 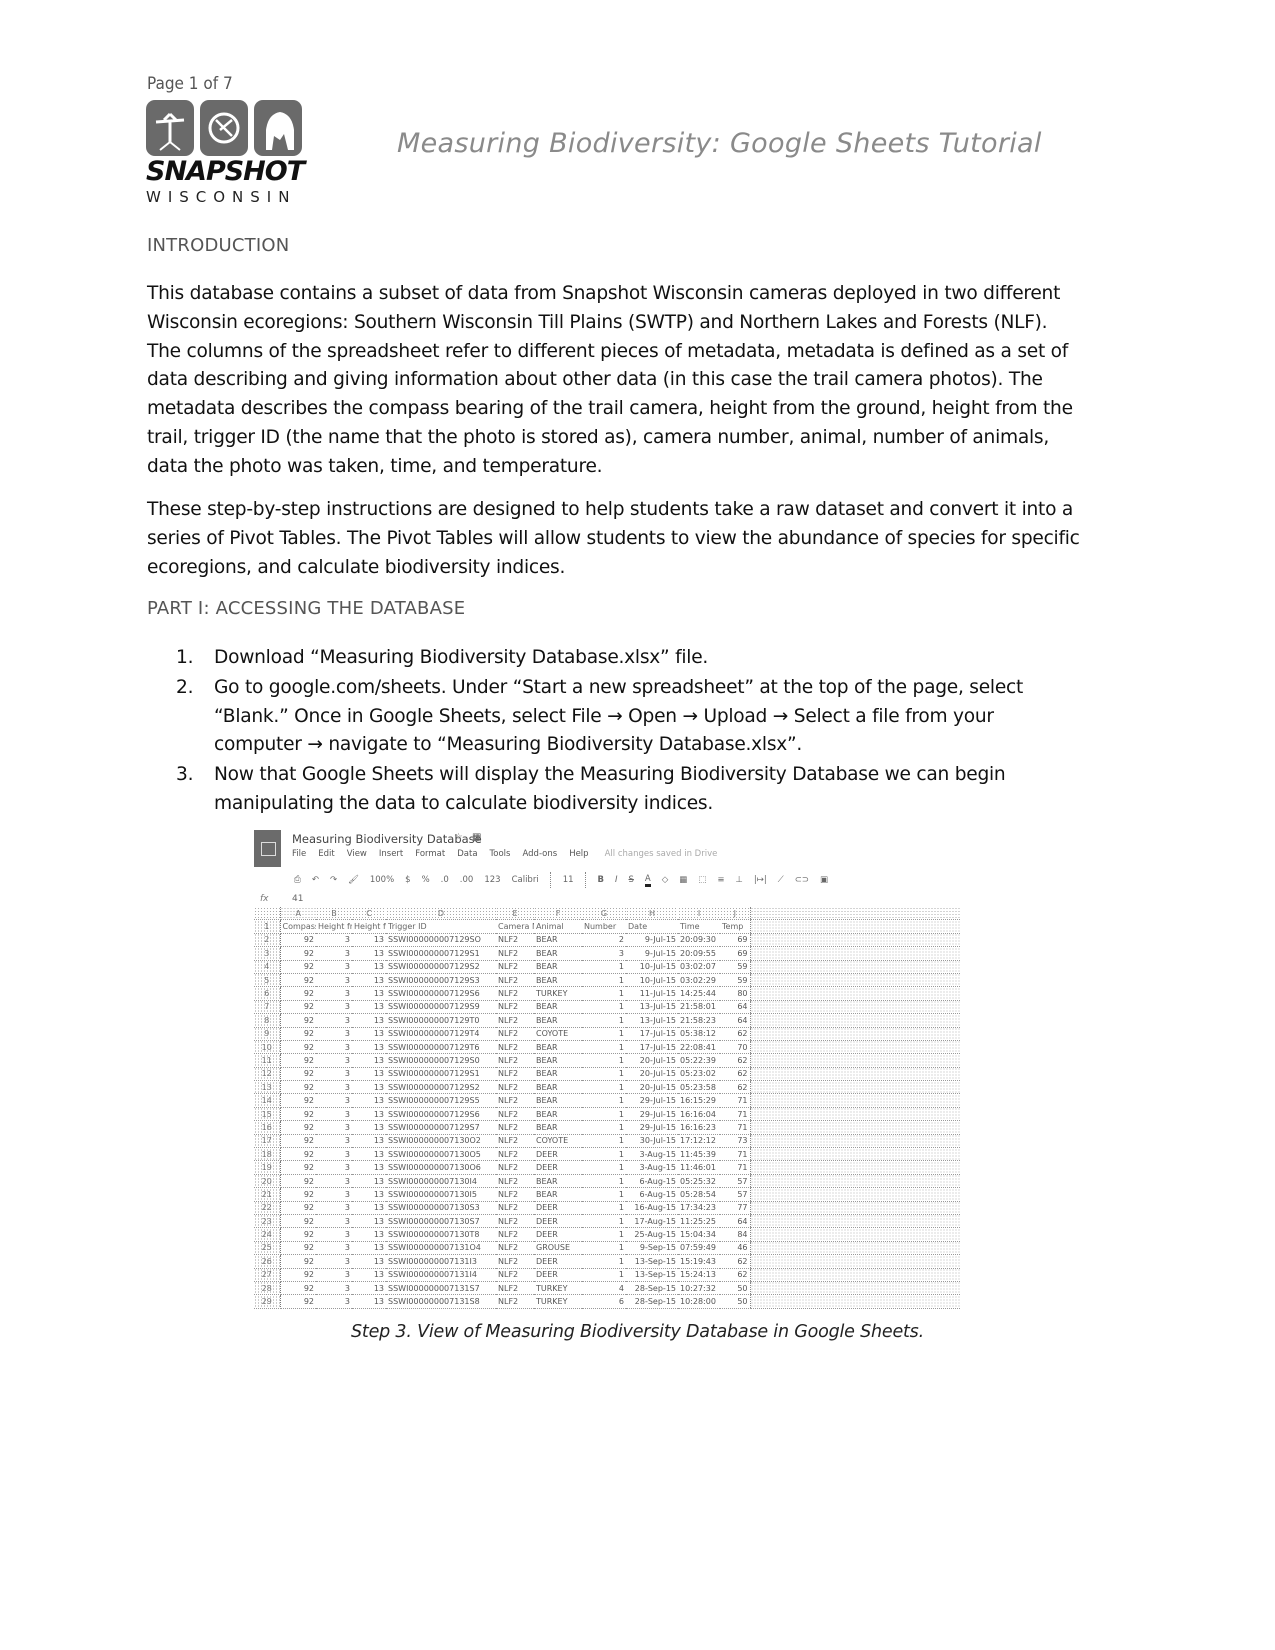 I want to click on row-number: 28, so click(x=267, y=1288).